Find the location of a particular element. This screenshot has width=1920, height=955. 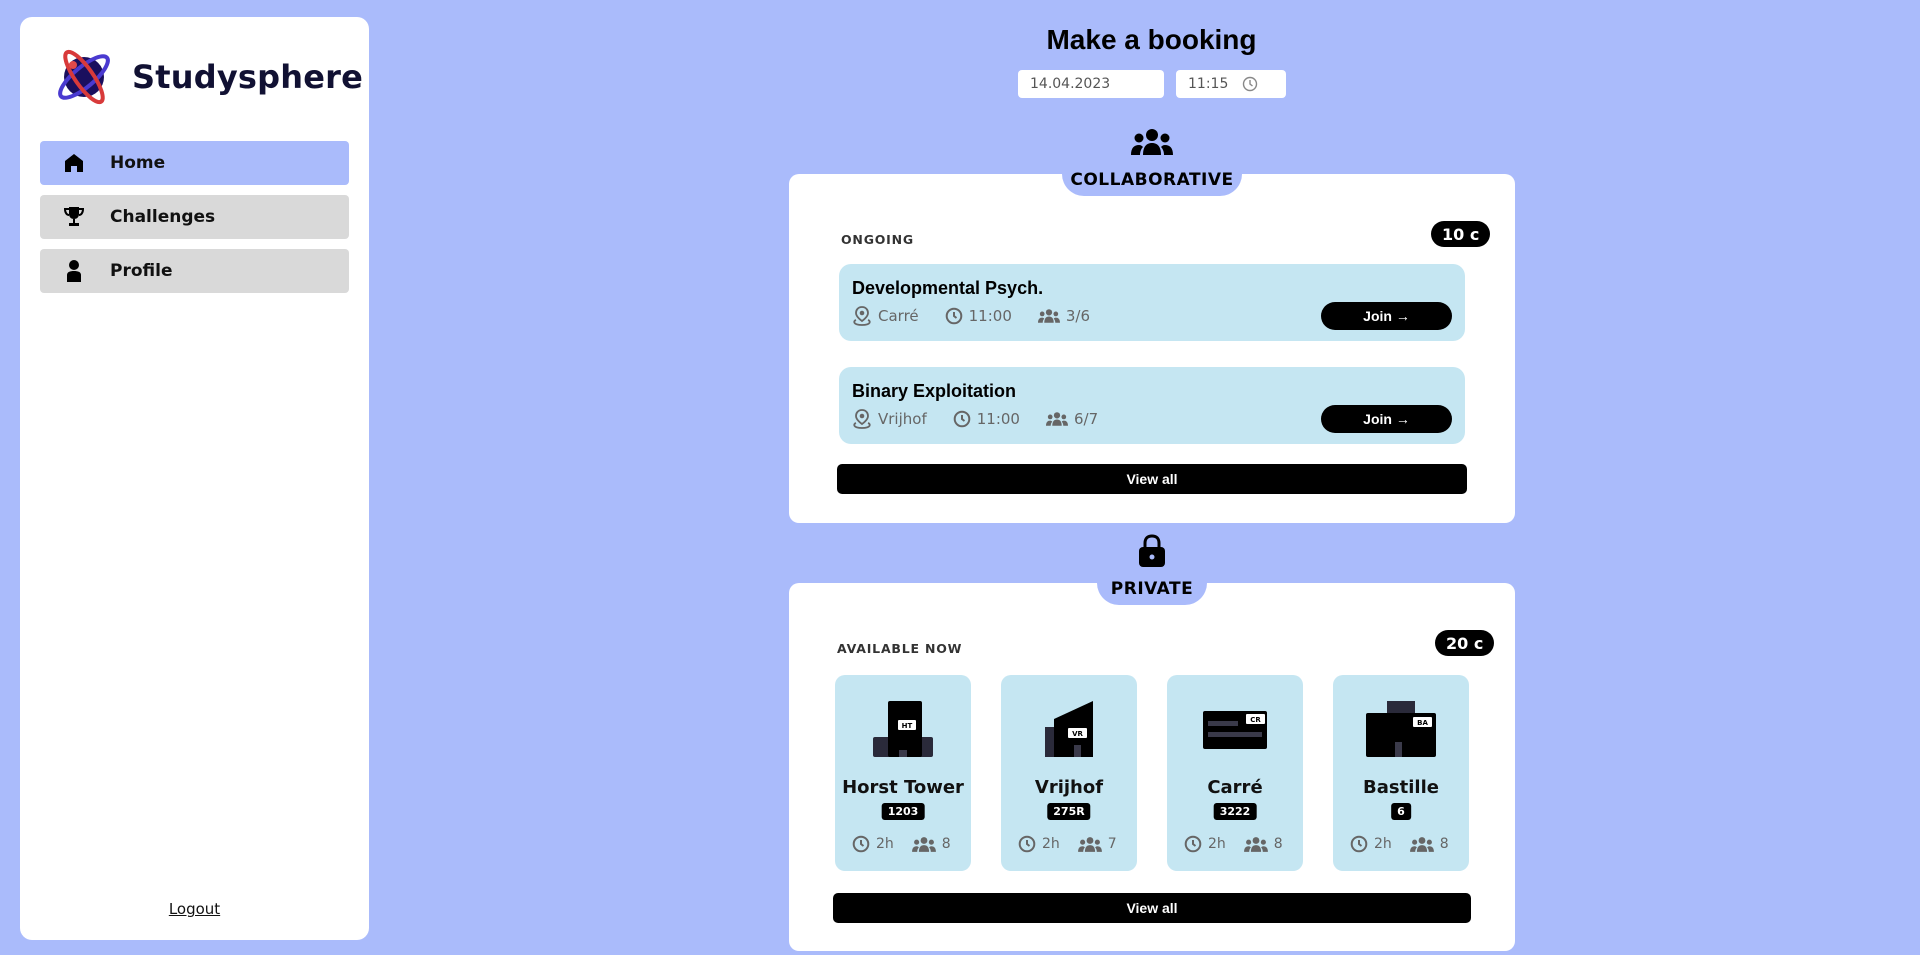

building-tag: VR is located at coordinates (1077, 734).